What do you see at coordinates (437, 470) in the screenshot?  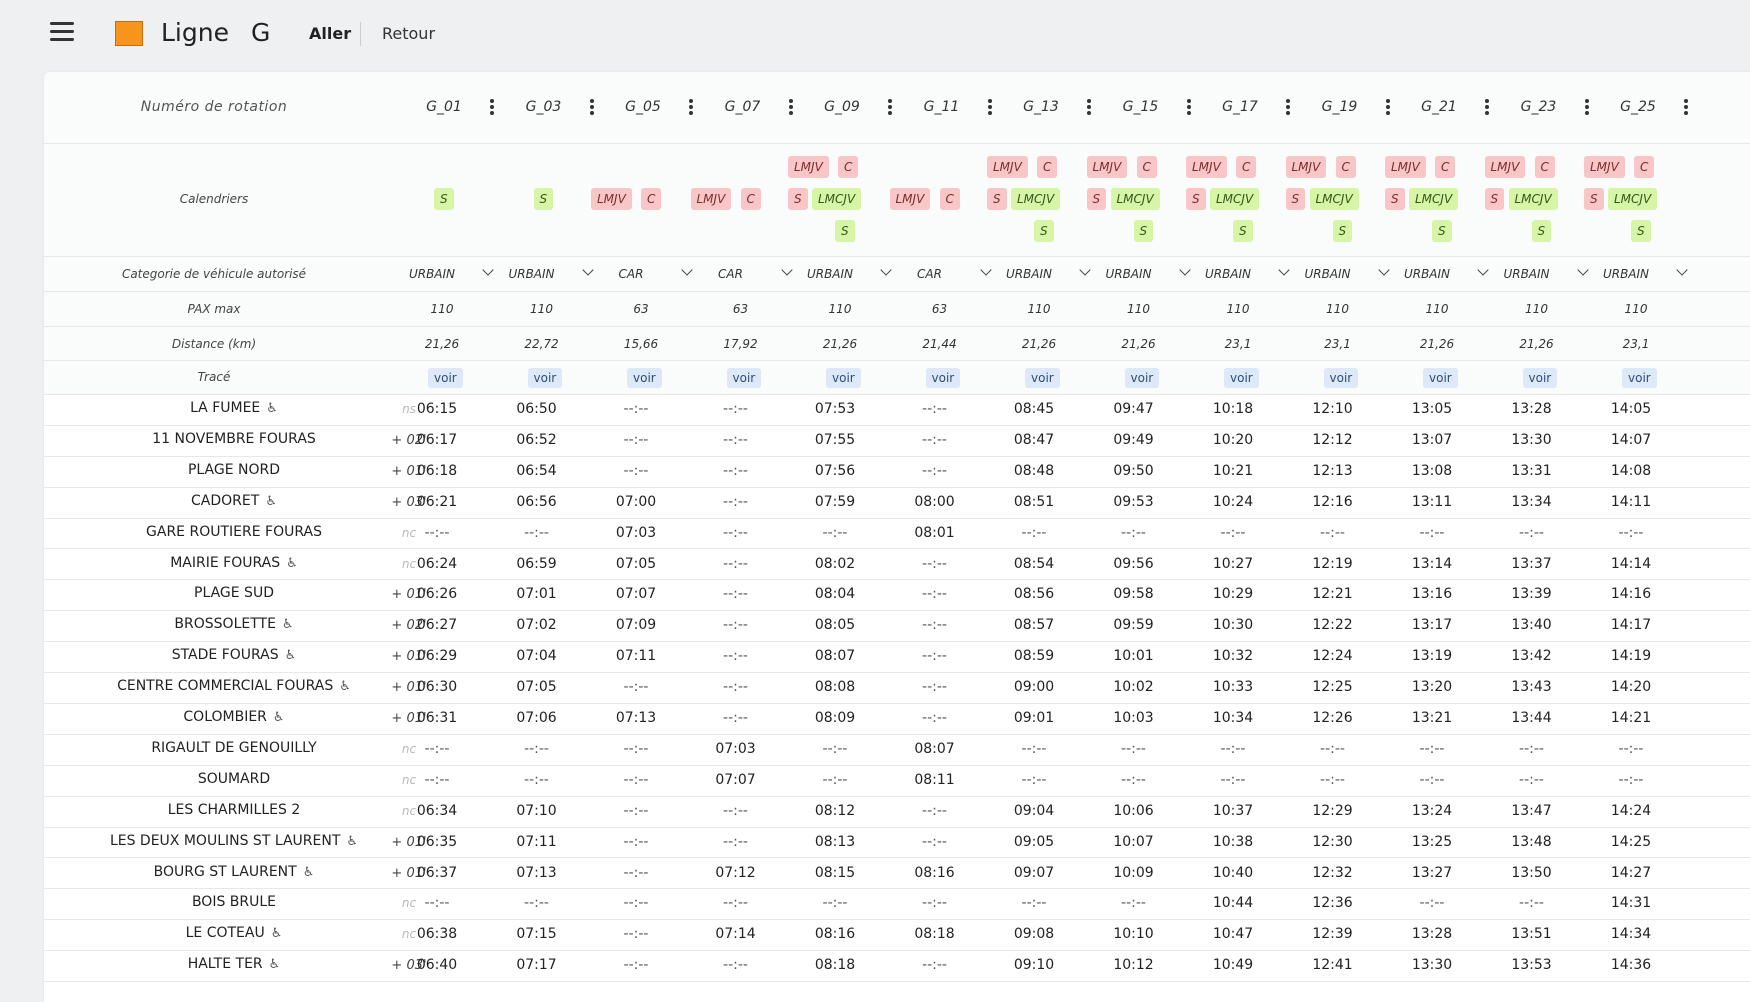 I see `departure-time: 06:18` at bounding box center [437, 470].